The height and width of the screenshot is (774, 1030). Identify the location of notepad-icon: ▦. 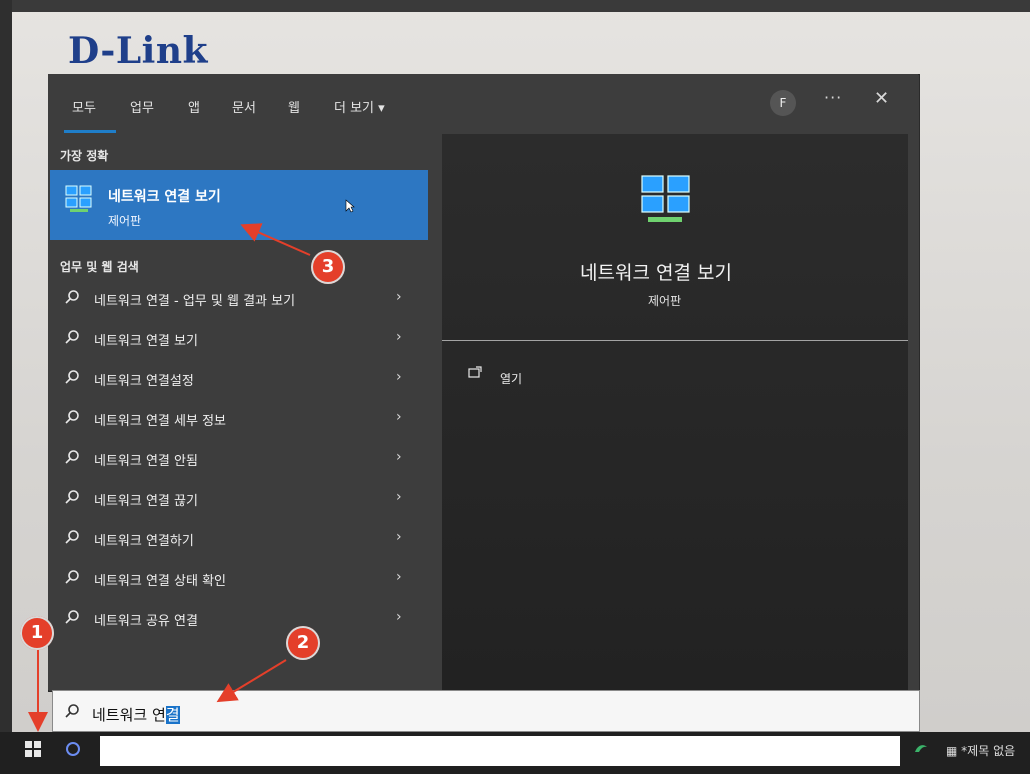
(952, 751).